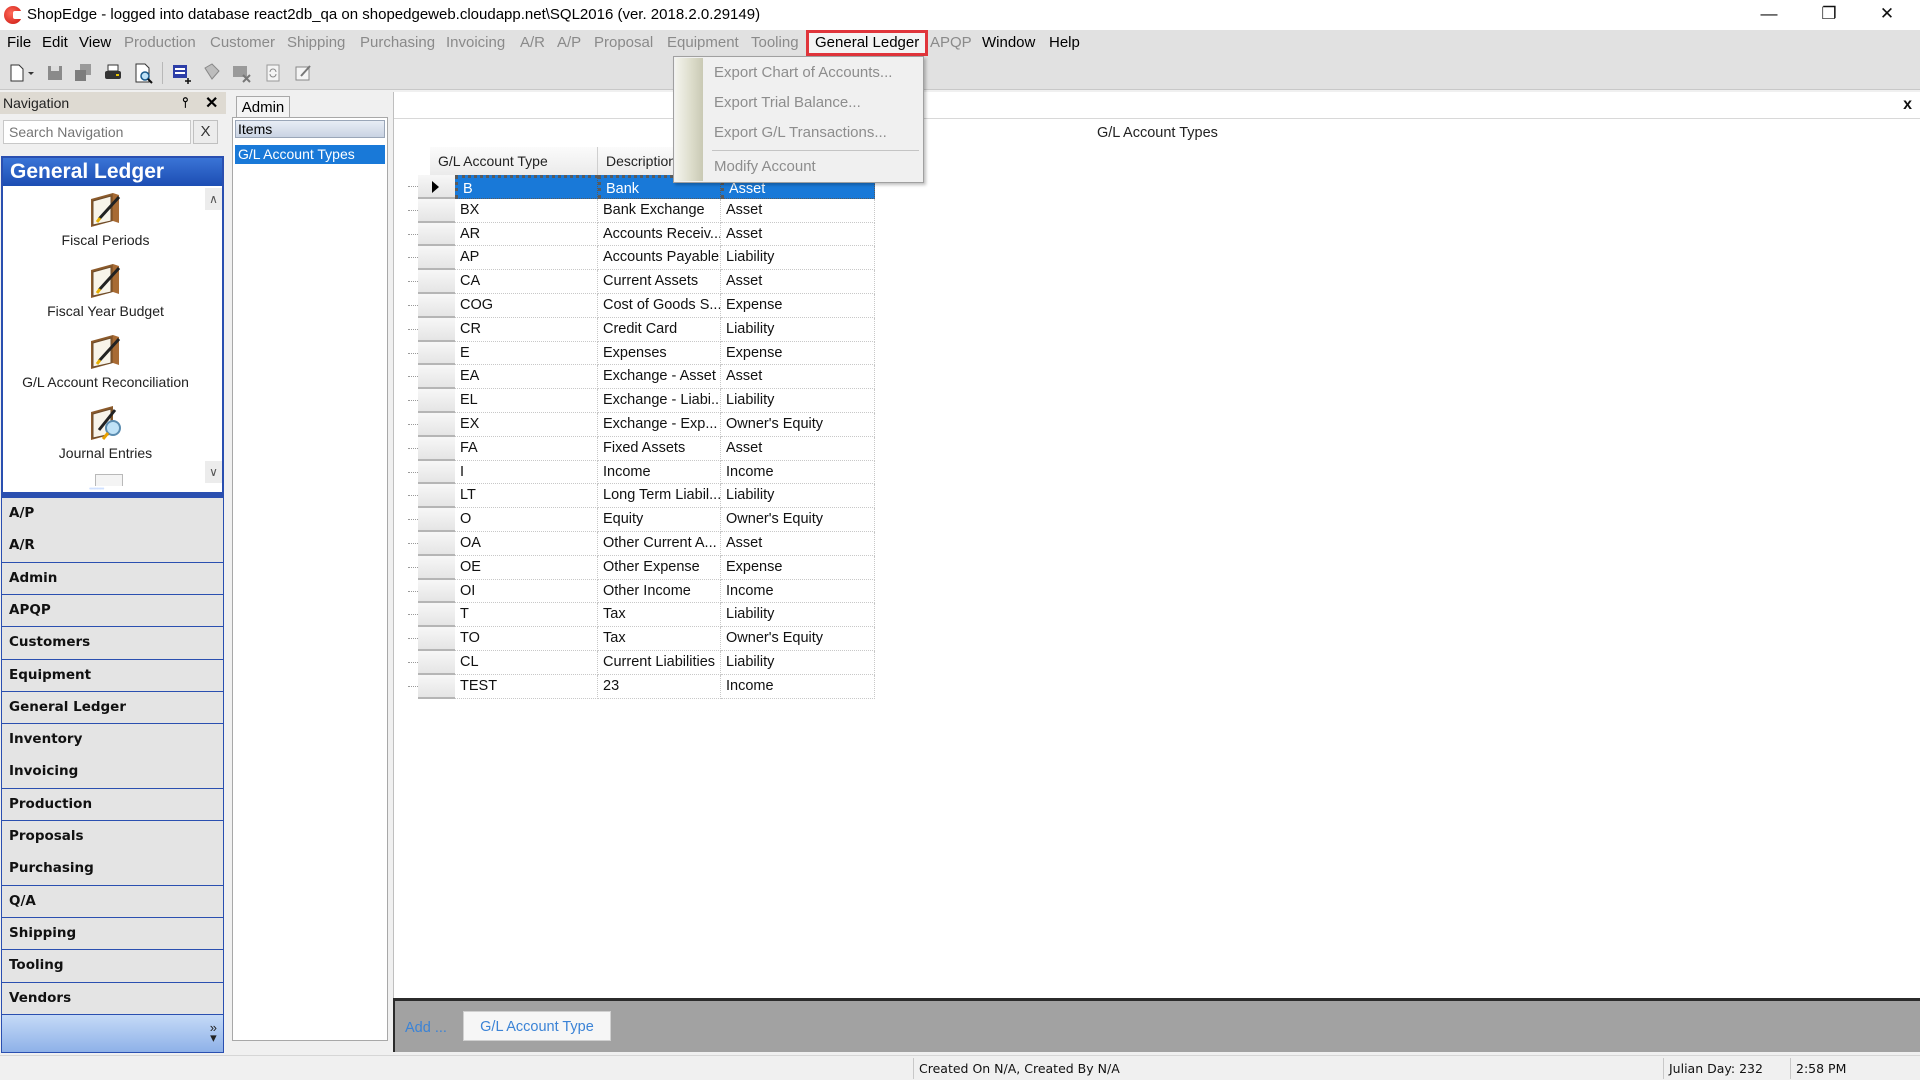 Image resolution: width=1920 pixels, height=1080 pixels. Describe the element at coordinates (648, 615) in the screenshot. I see `table-row: T Tax Liability` at that location.